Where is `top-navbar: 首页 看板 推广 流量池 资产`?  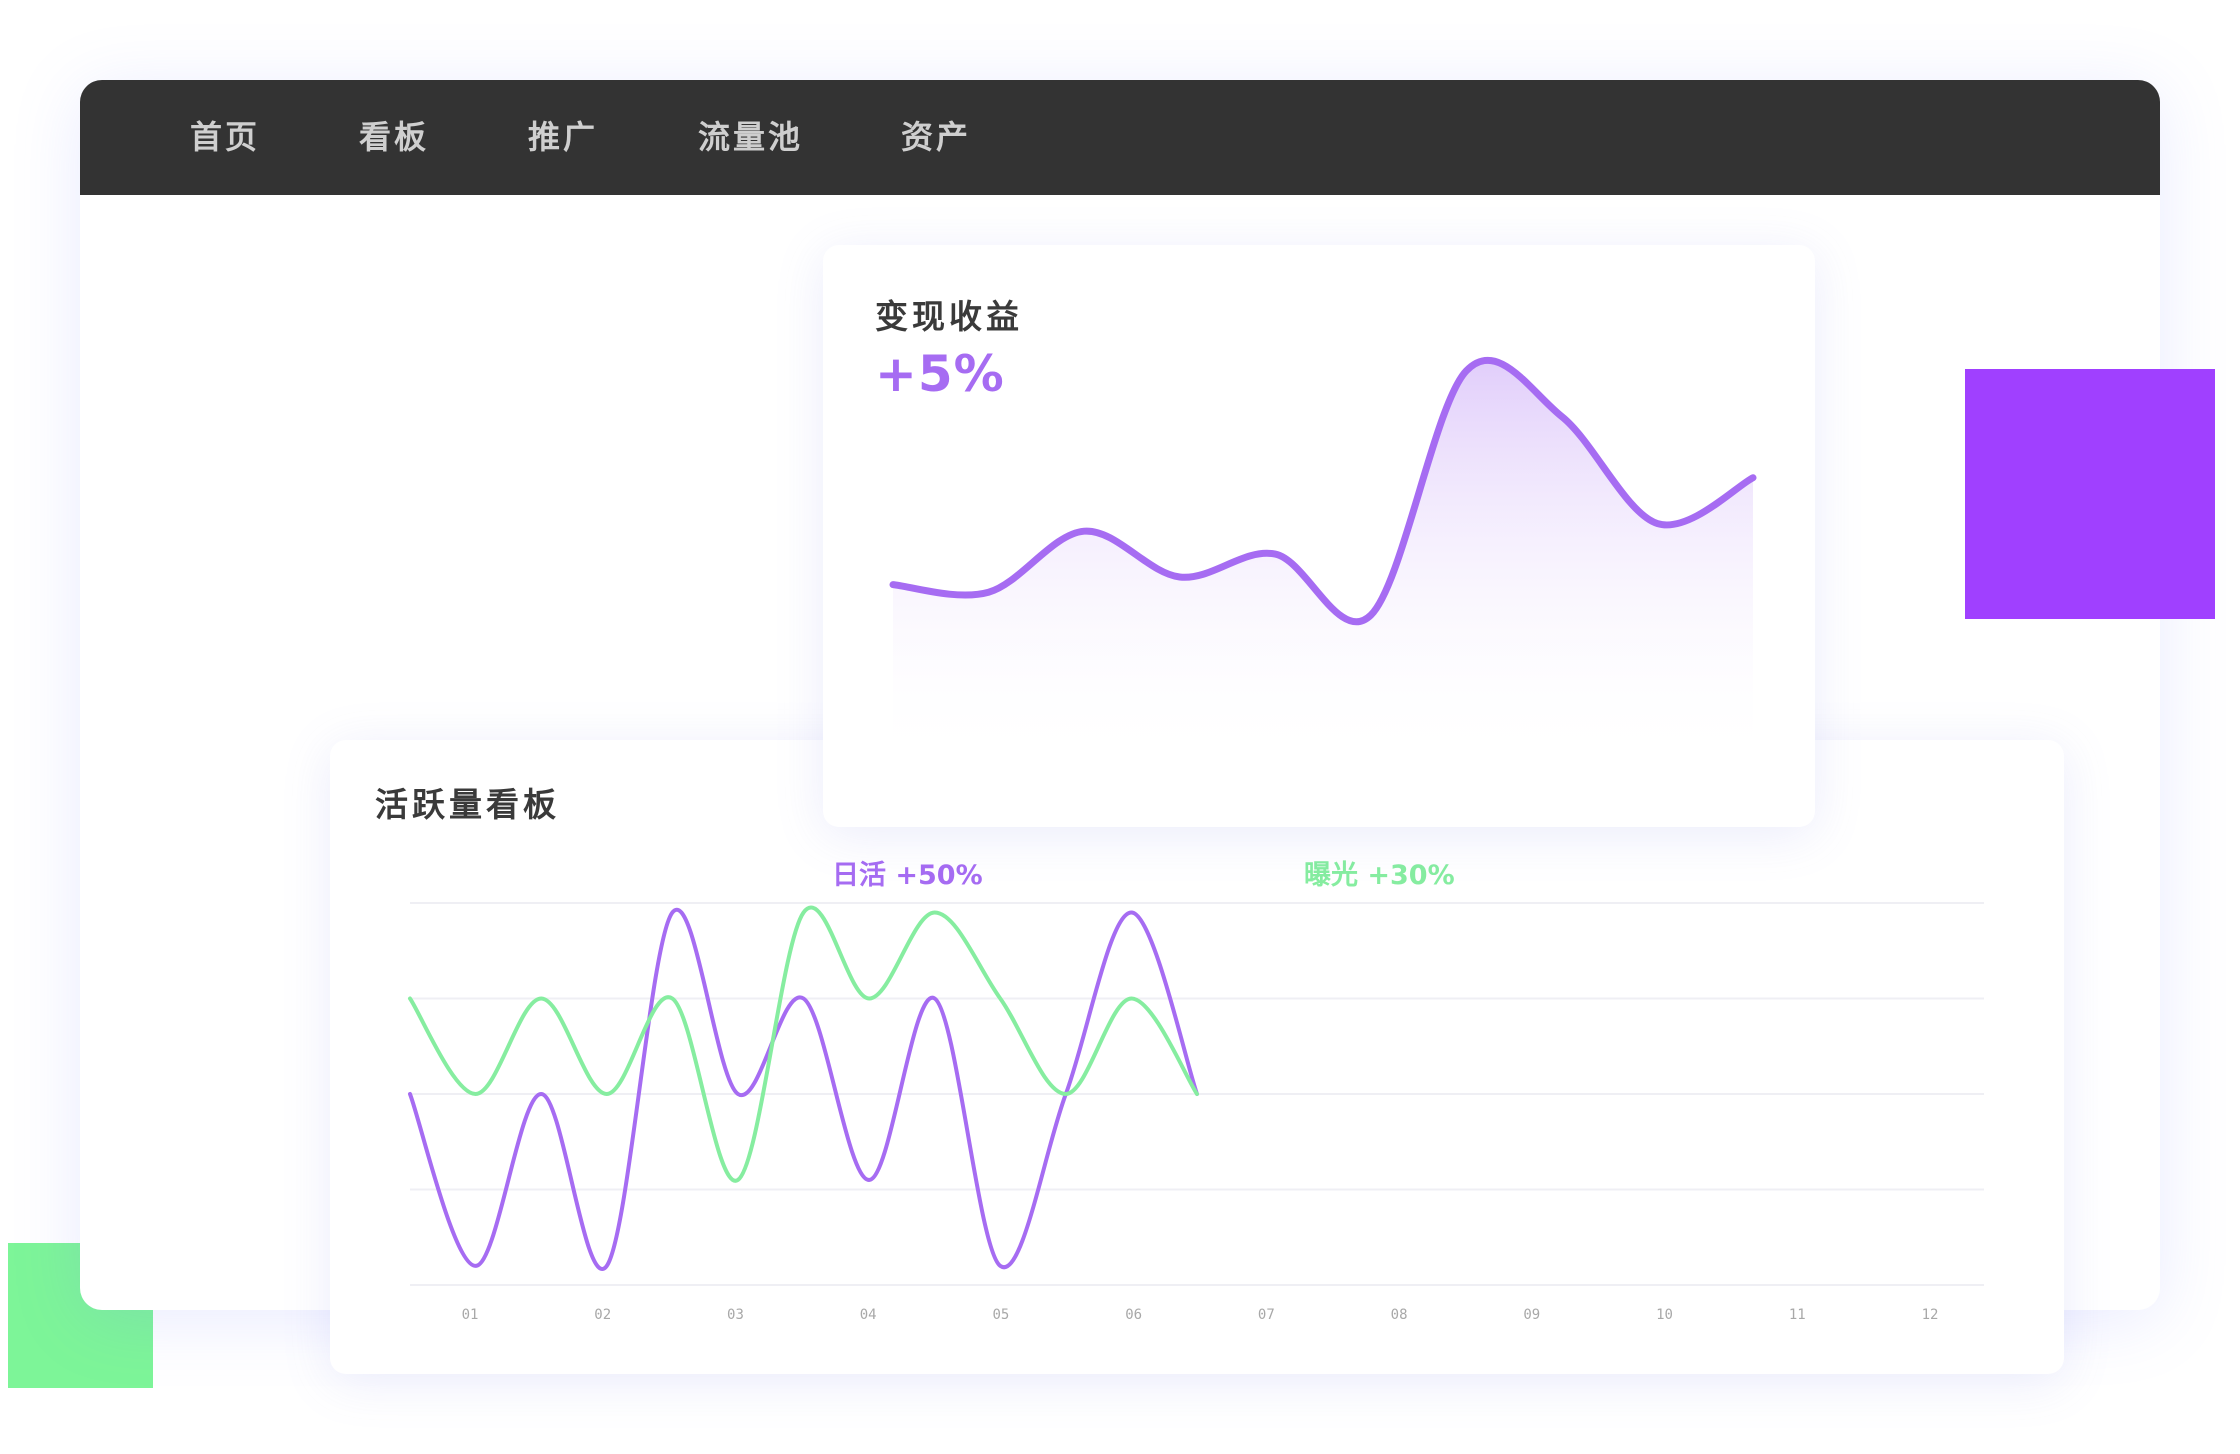
top-navbar: 首页 看板 推广 流量池 资产 is located at coordinates (1120, 137).